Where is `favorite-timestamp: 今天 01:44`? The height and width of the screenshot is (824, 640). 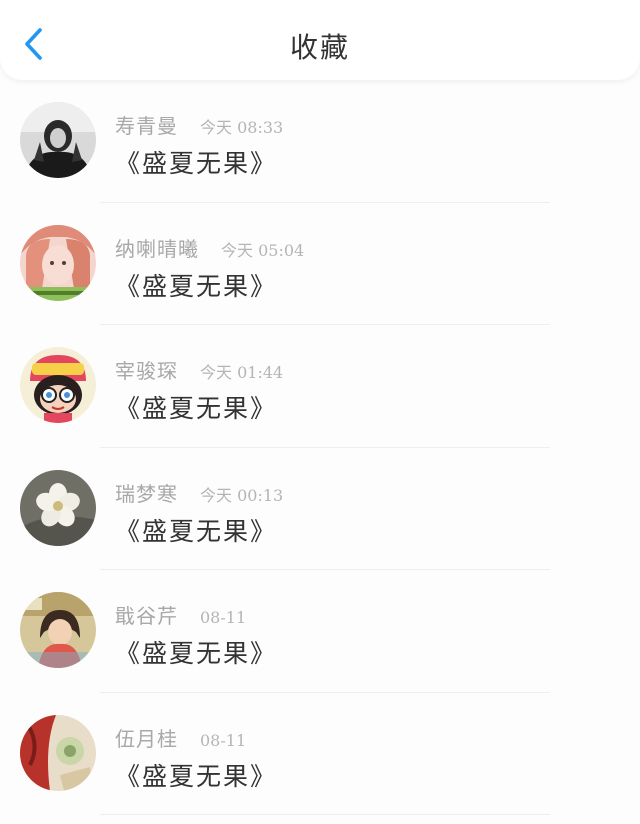 favorite-timestamp: 今天 01:44 is located at coordinates (242, 372).